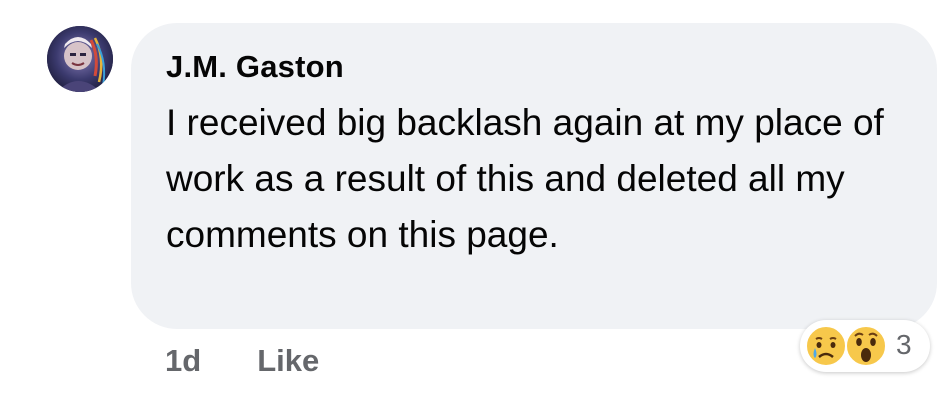 This screenshot has width=944, height=404. What do you see at coordinates (826, 346) in the screenshot?
I see `sad-reaction-icon` at bounding box center [826, 346].